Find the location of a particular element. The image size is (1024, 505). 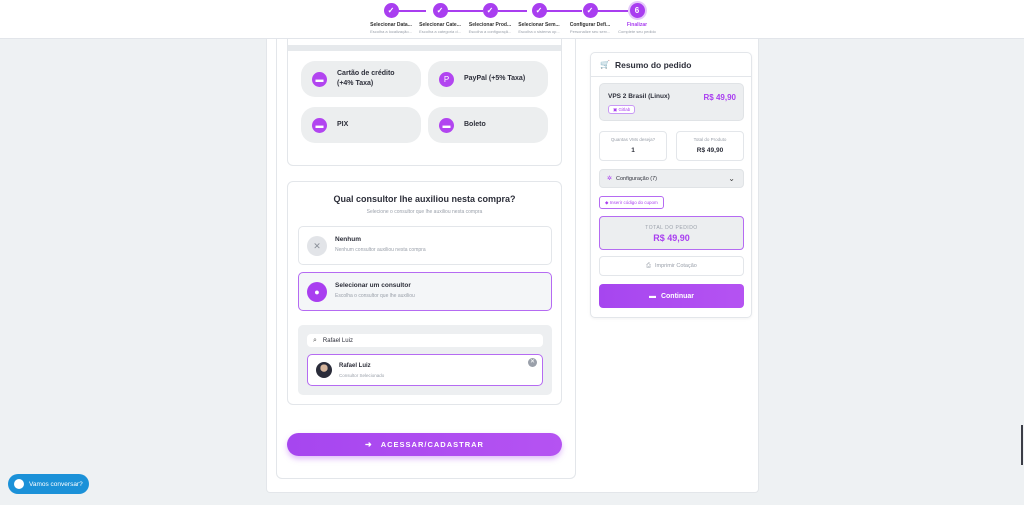

coupon-button: ◆ Inserir código do cupom is located at coordinates (631, 202).